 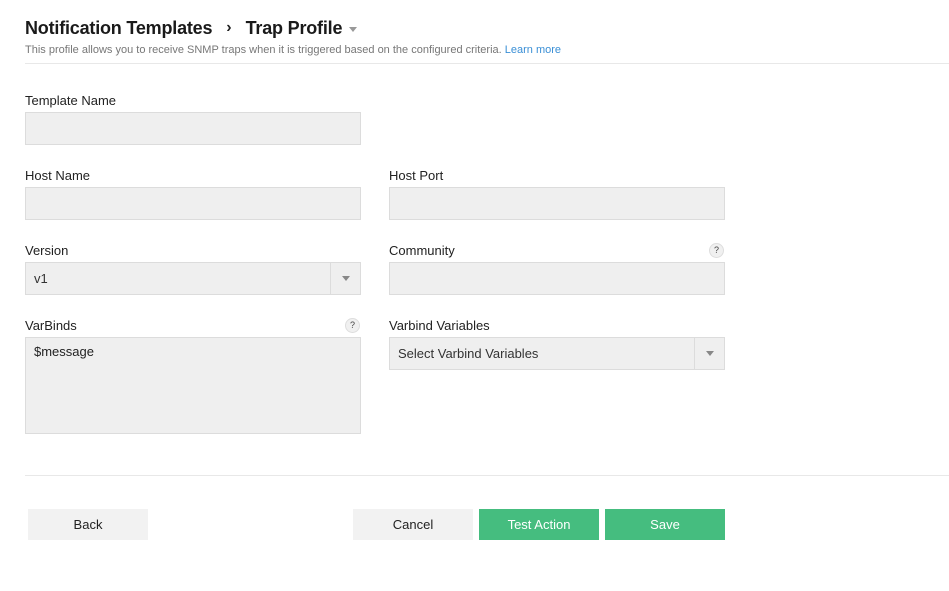 I want to click on community-label: Community, so click(x=422, y=250).